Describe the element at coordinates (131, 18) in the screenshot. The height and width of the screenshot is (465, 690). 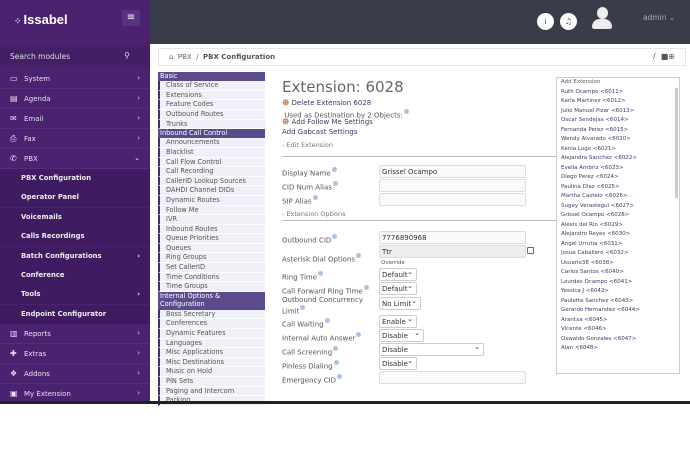
I see `hamburger-icon: ≡` at that location.